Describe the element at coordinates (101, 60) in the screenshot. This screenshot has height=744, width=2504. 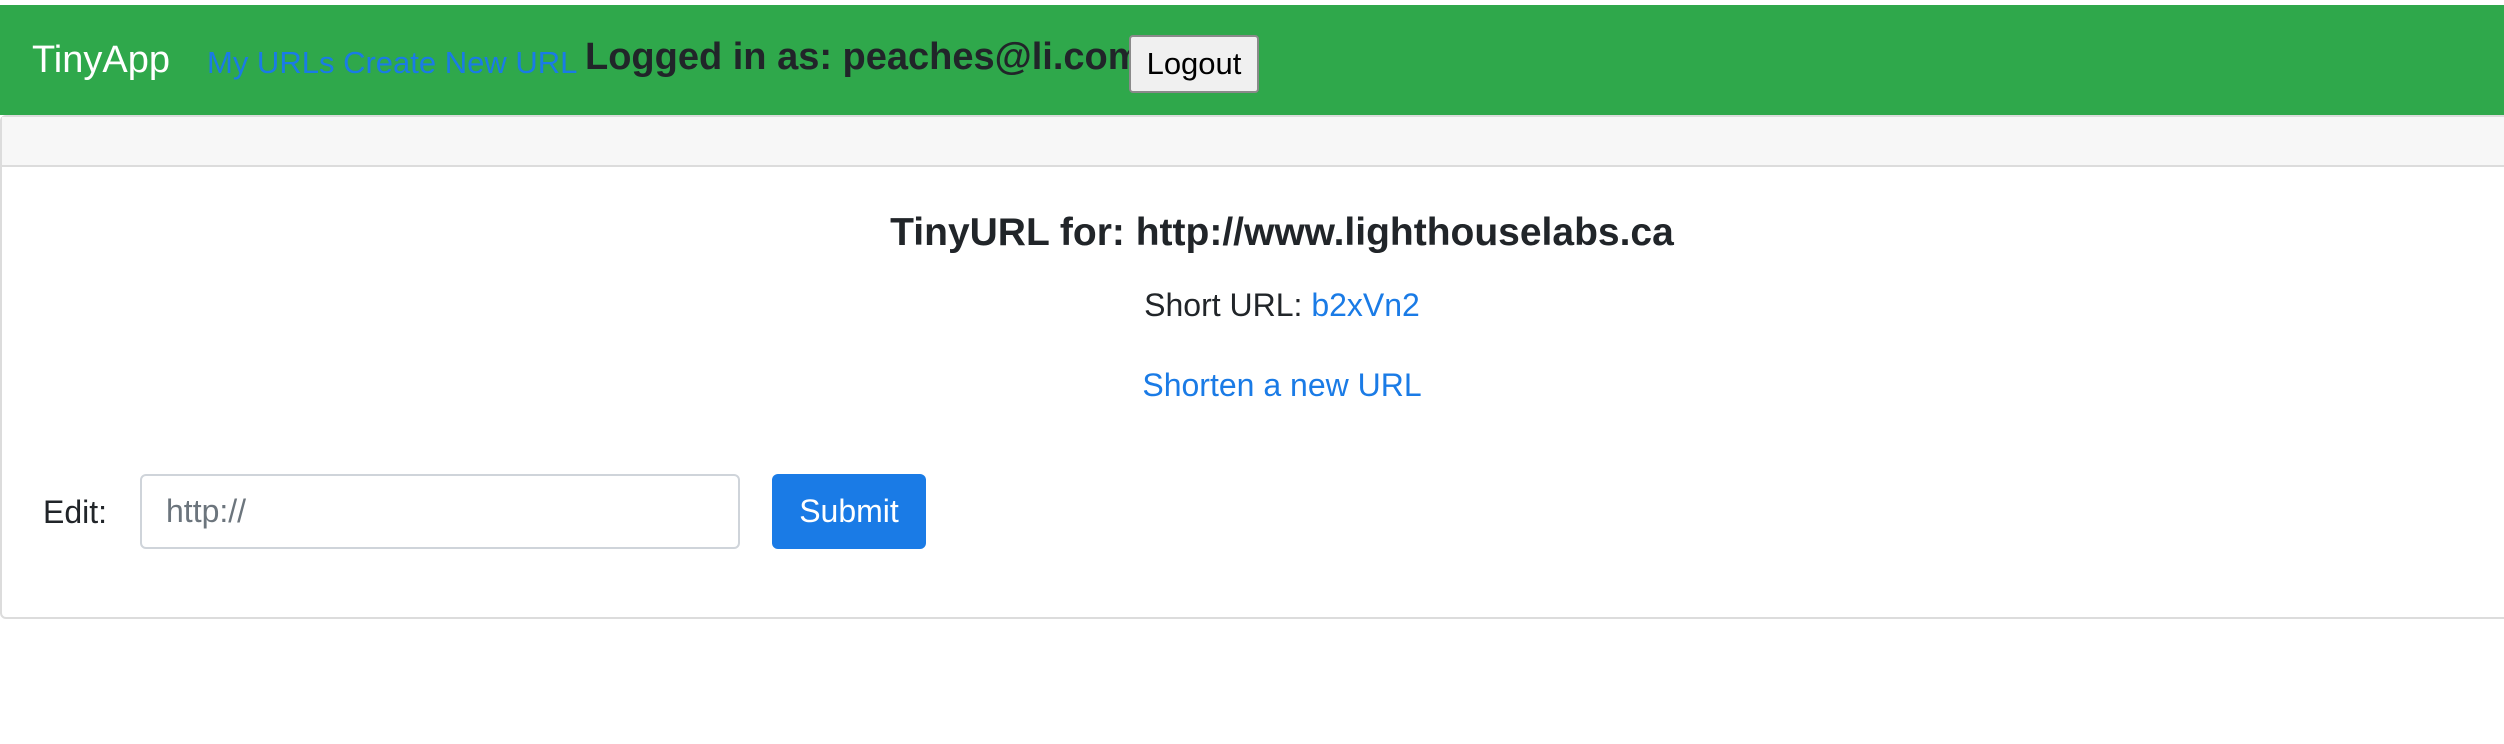
I see `brand-link: TinyApp` at that location.